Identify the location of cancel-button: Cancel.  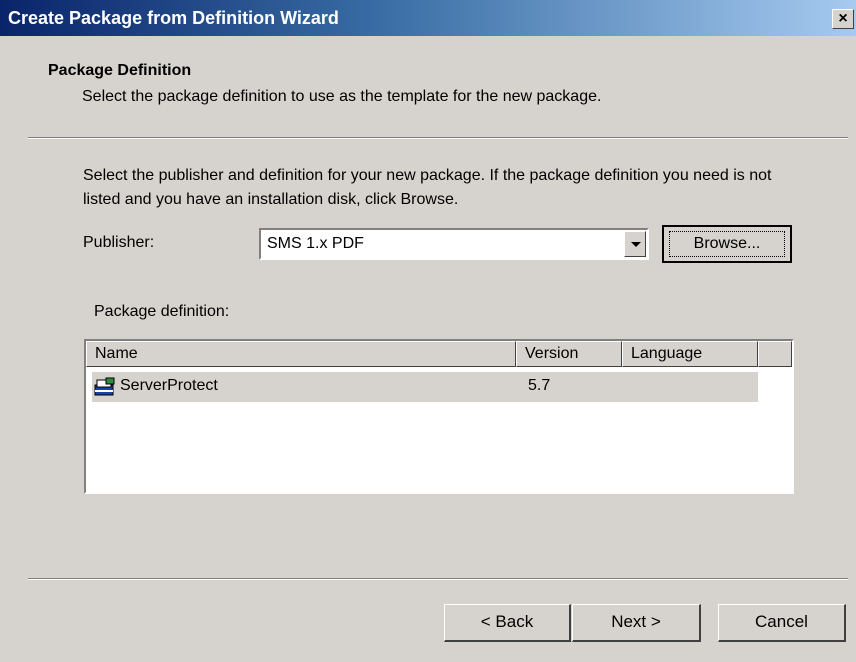
(782, 623).